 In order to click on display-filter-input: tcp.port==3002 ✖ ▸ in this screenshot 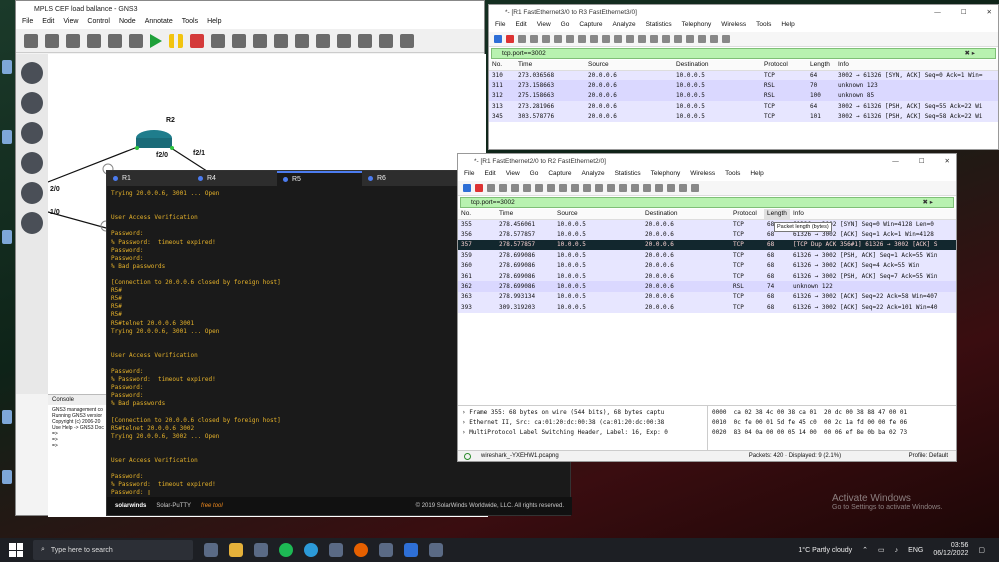, I will do `click(743, 53)`.